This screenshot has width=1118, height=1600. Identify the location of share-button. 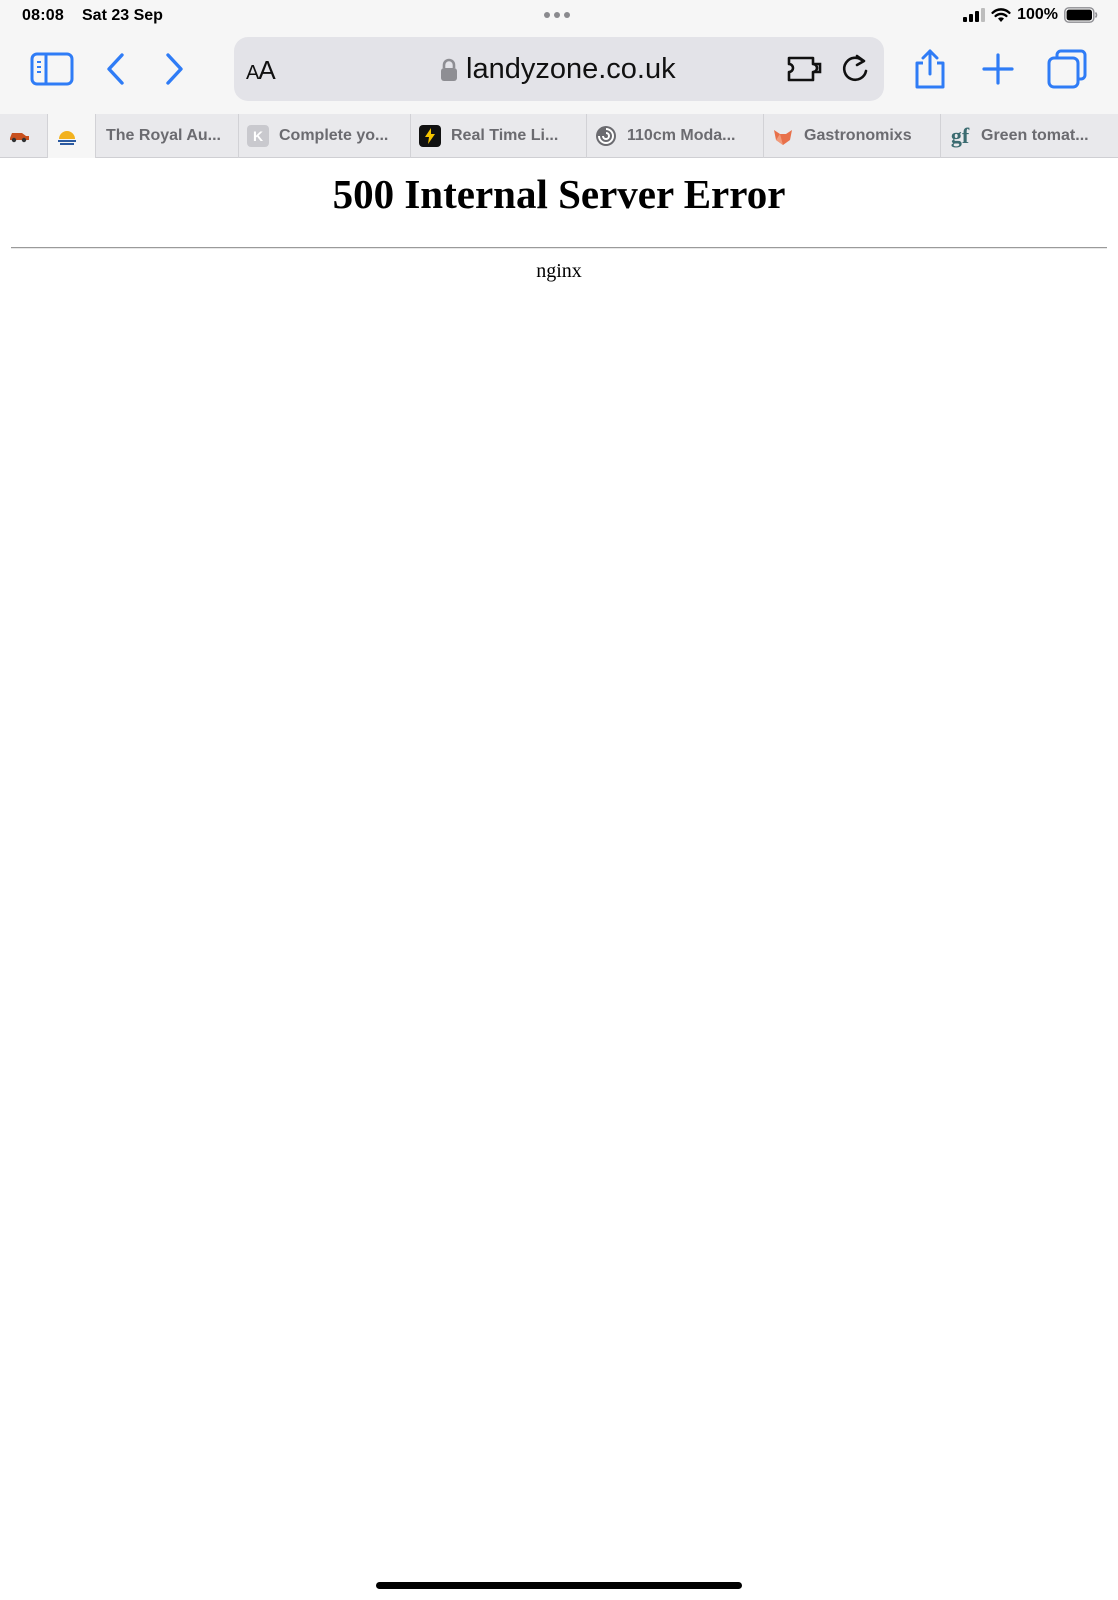
(930, 69).